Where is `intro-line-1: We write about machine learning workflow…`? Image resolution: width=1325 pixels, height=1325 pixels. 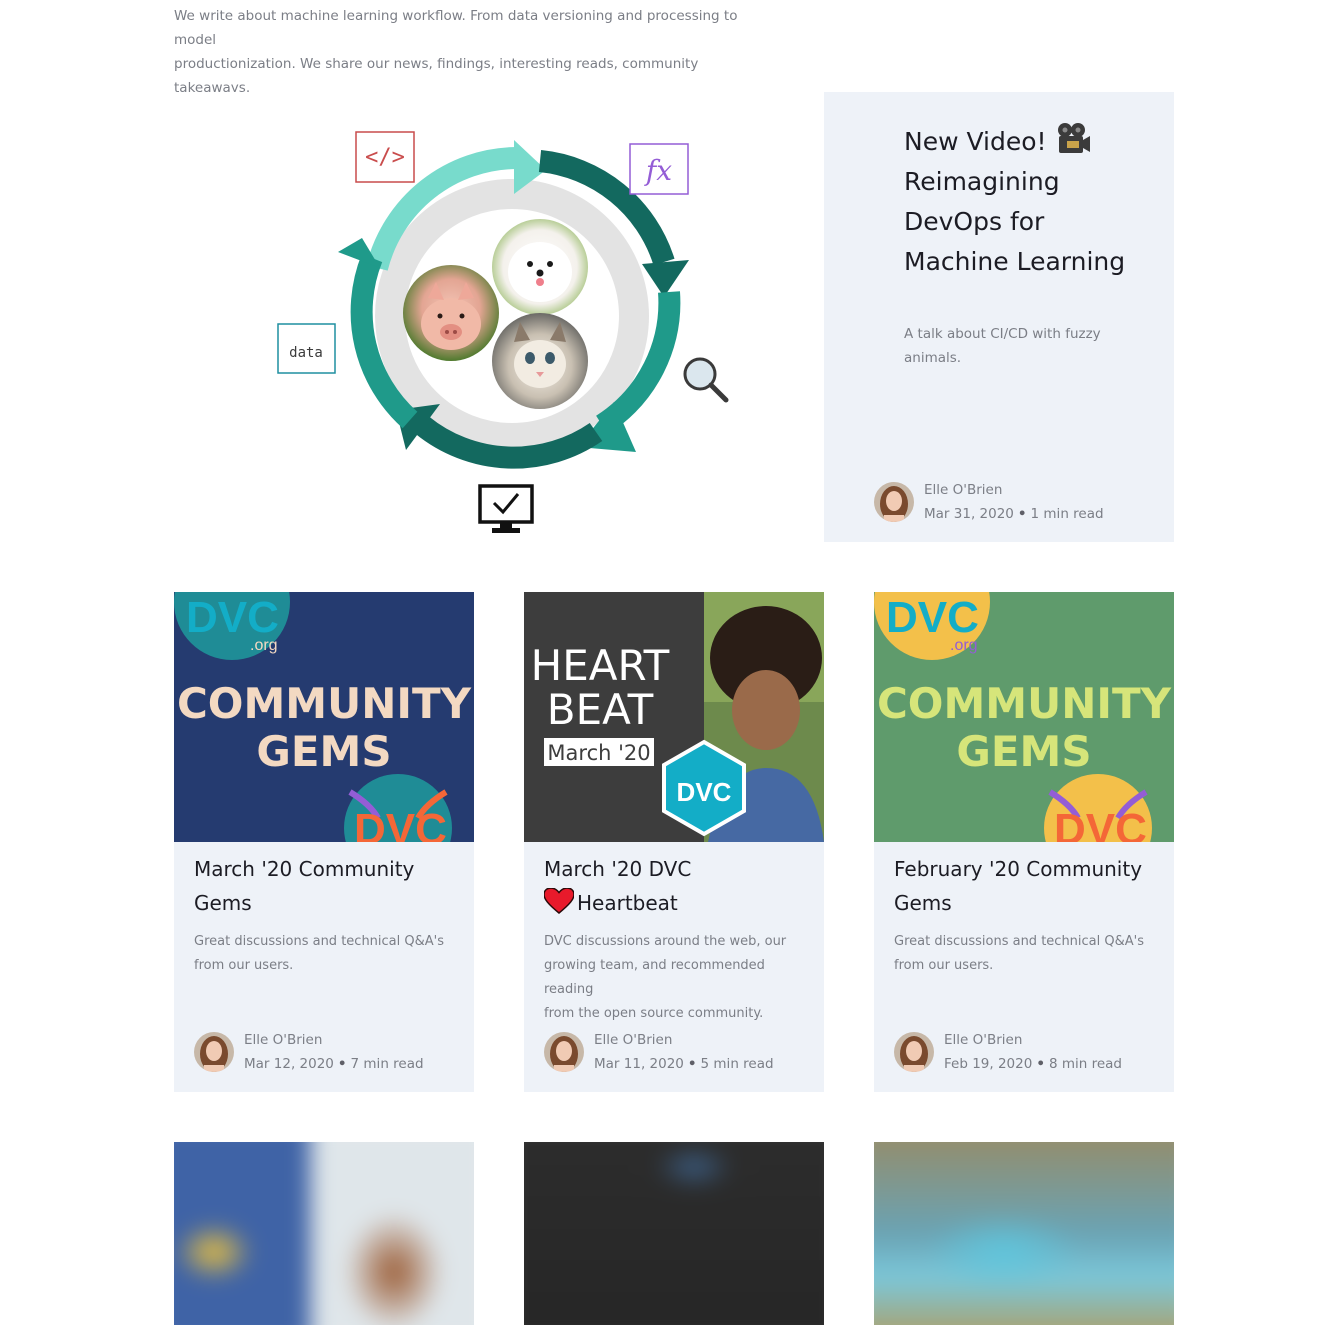
intro-line-1: We write about machine learning workflow… is located at coordinates (456, 28).